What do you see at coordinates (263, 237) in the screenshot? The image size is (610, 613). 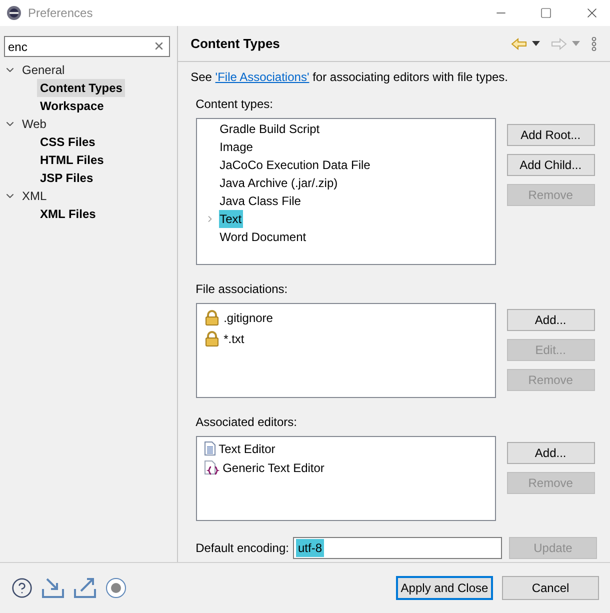 I see `content-type-item: Word Document` at bounding box center [263, 237].